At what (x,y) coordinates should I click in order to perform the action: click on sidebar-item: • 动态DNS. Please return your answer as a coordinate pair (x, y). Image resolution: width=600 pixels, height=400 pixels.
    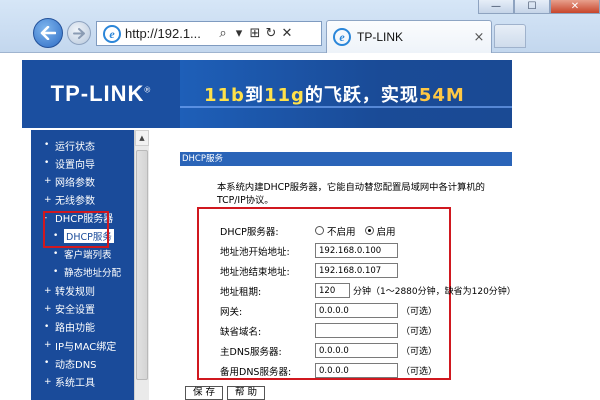
    Looking at the image, I should click on (82, 363).